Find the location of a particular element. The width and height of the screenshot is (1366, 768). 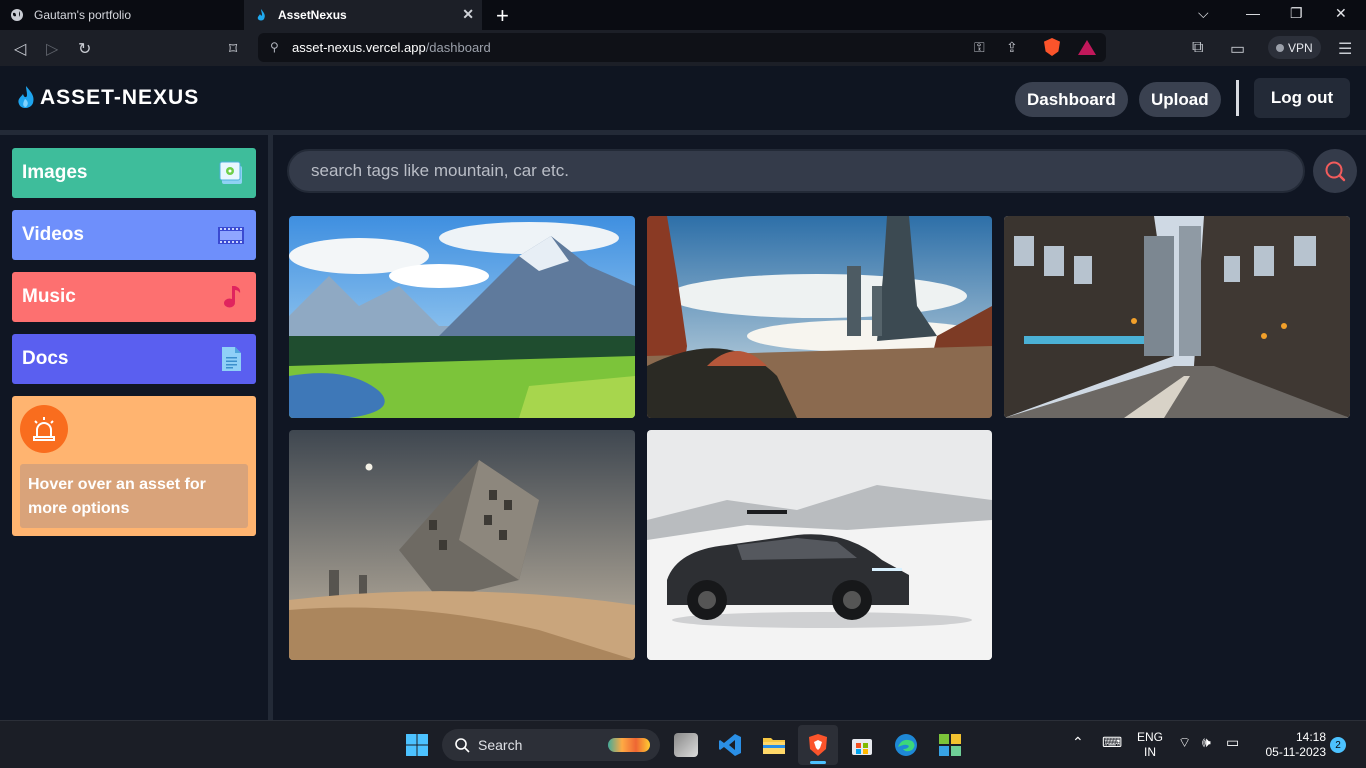

sidebar-item-images: Images is located at coordinates (134, 173).